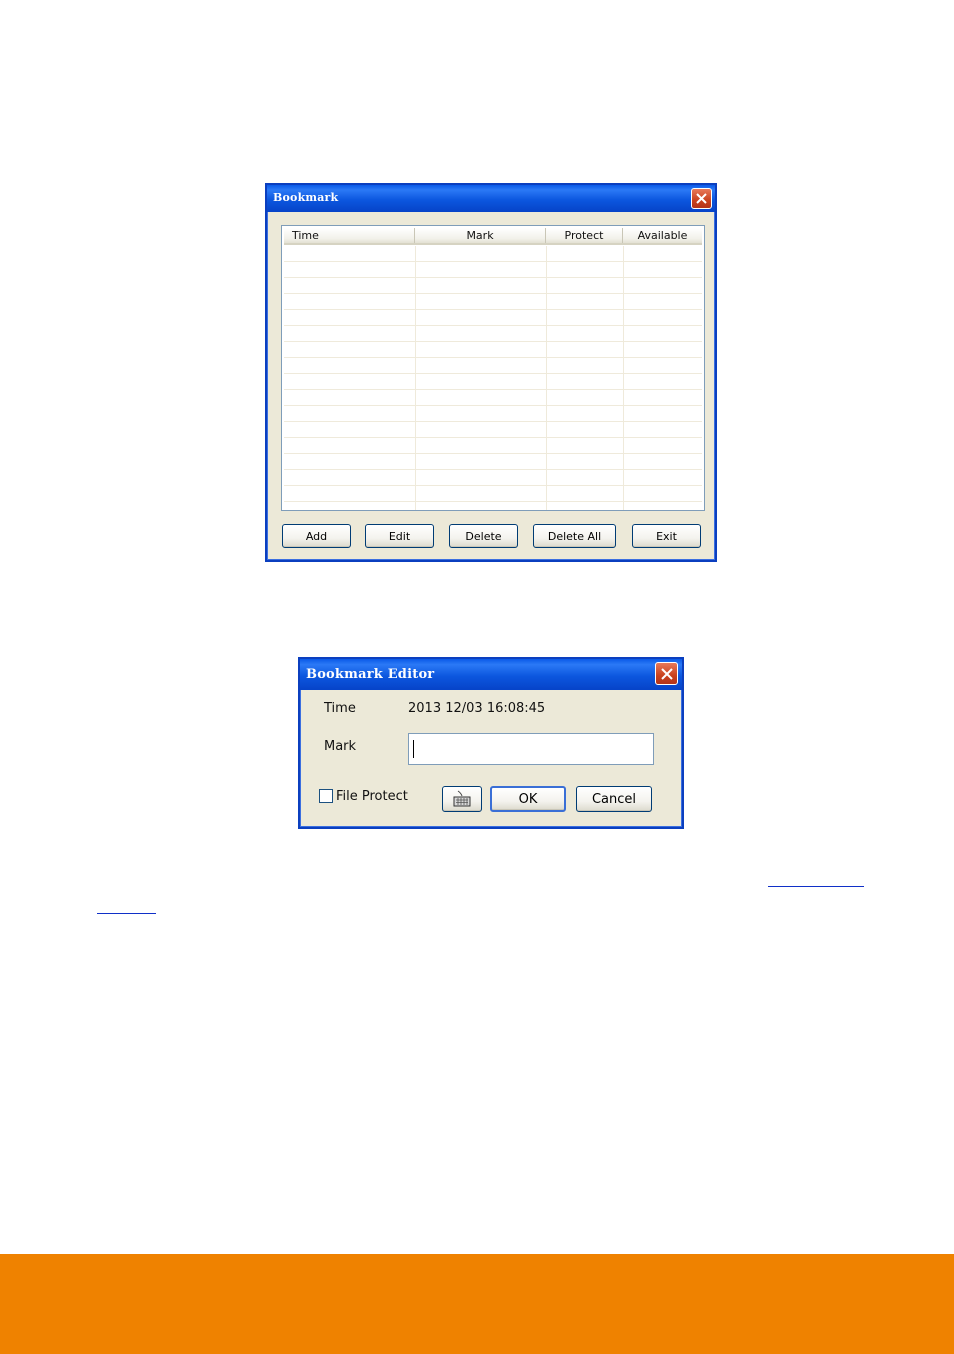 The height and width of the screenshot is (1354, 954). Describe the element at coordinates (816, 886) in the screenshot. I see `hyperlink-underline` at that location.